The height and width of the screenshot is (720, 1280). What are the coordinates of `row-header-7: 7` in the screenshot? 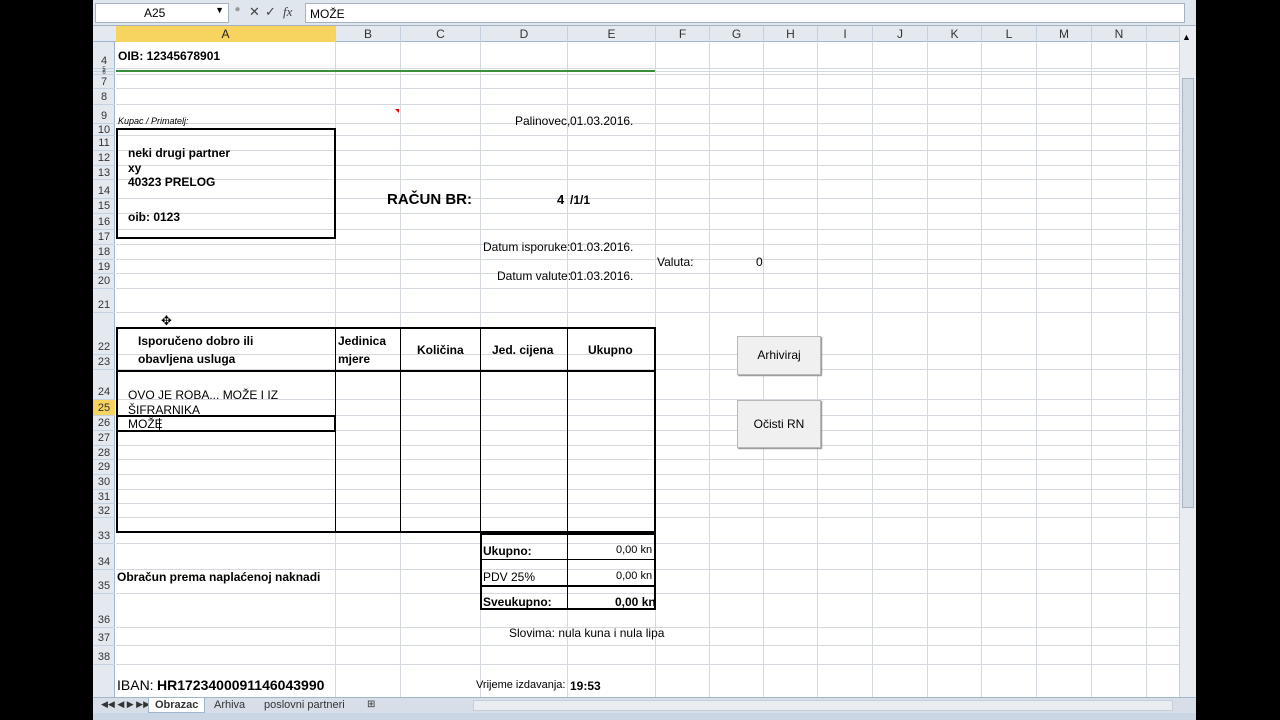 It's located at (104, 82).